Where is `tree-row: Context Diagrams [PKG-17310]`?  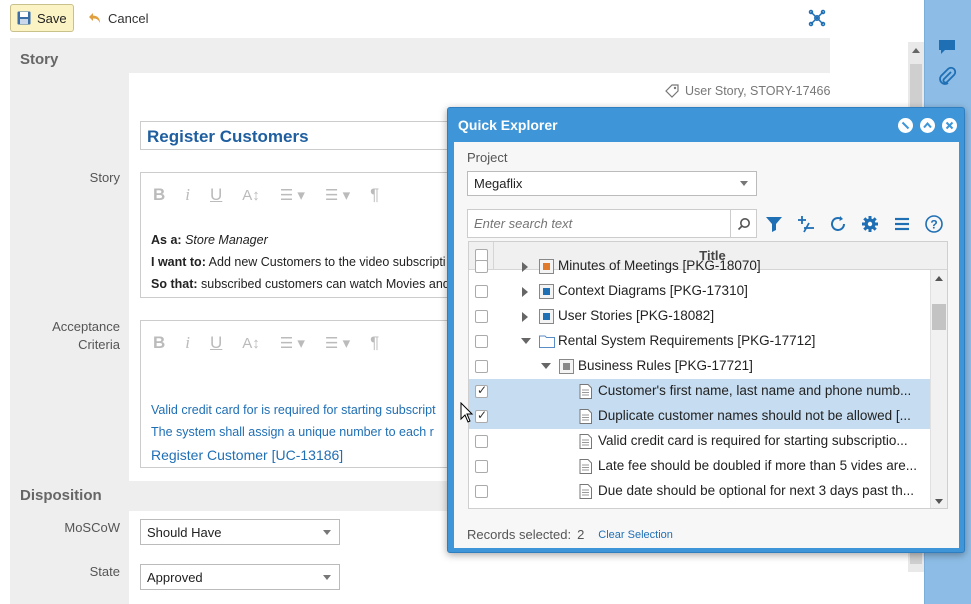
tree-row: Context Diagrams [PKG-17310] is located at coordinates (700, 291).